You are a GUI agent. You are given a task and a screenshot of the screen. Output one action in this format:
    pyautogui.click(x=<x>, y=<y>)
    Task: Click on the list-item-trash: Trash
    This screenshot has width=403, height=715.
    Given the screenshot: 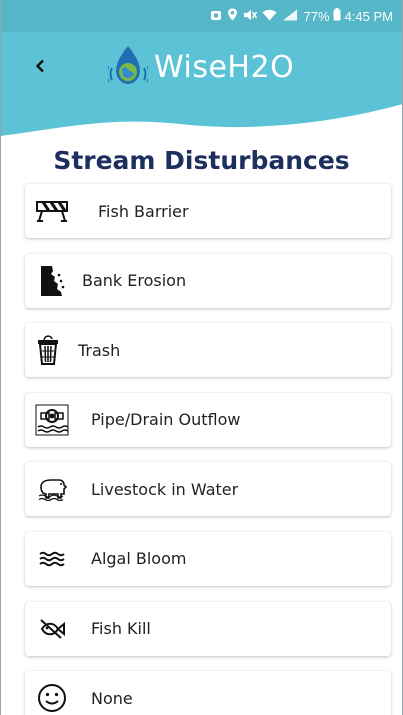 What is the action you would take?
    pyautogui.click(x=208, y=350)
    